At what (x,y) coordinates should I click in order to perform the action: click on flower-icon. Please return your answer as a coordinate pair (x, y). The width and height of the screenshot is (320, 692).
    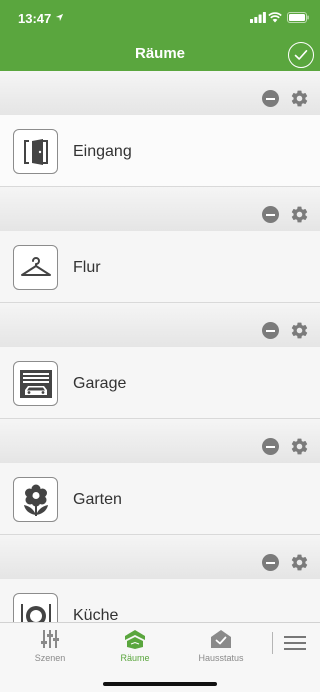
    Looking at the image, I should click on (35, 499).